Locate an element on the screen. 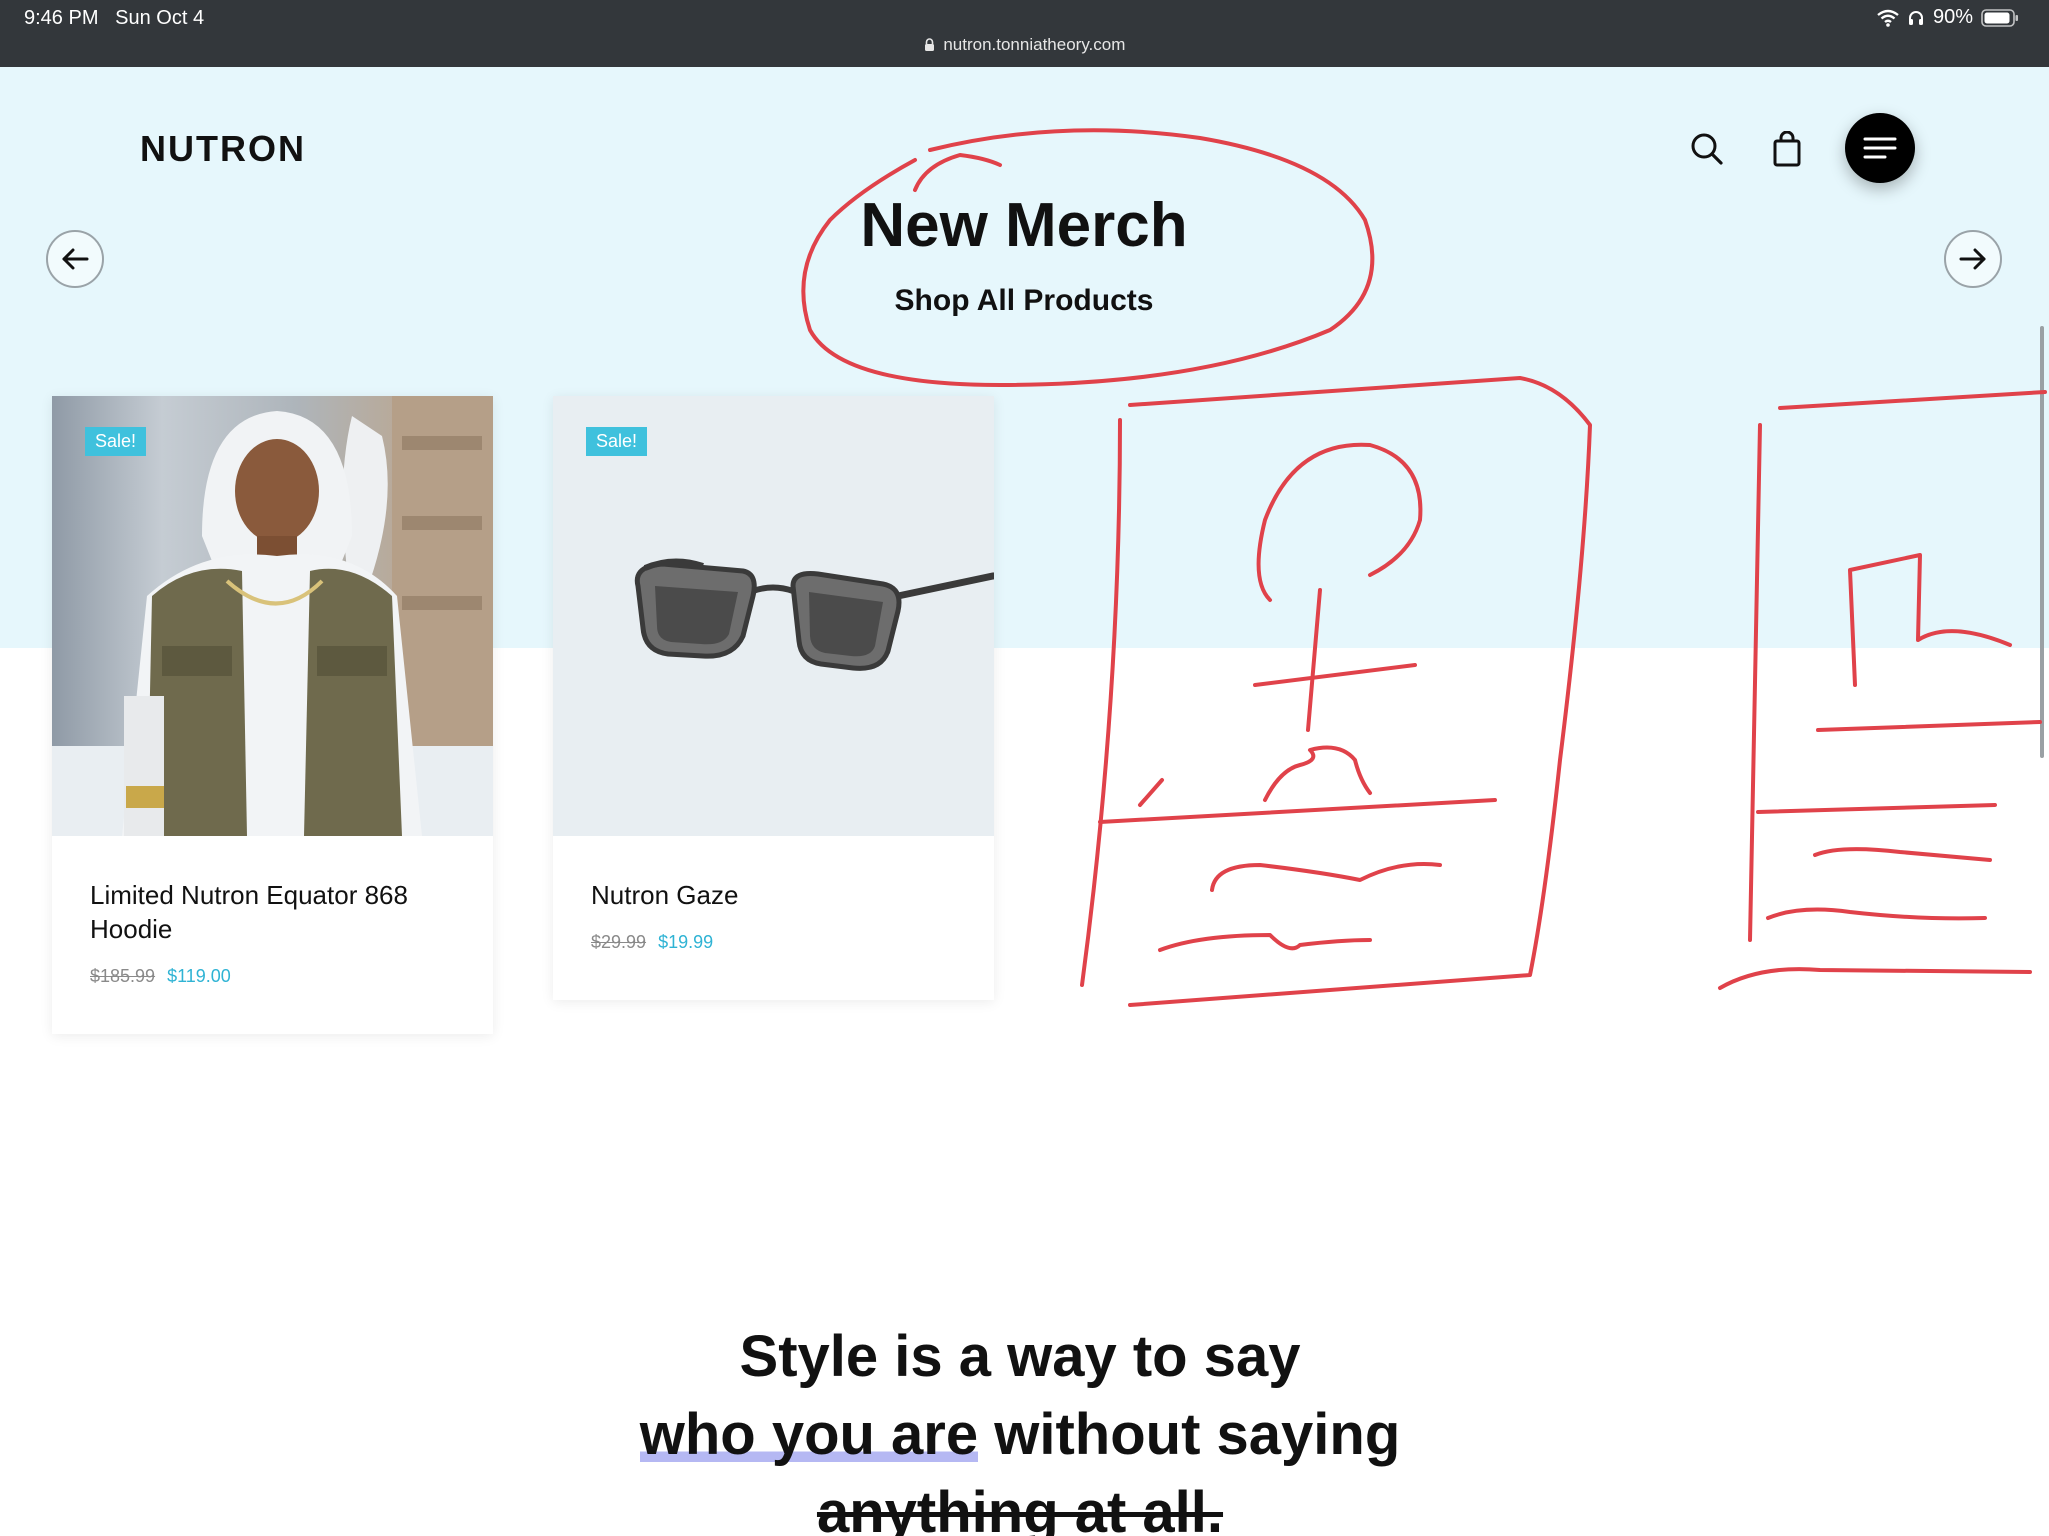 This screenshot has width=2049, height=1536. quote-highlight: who you are is located at coordinates (809, 1434).